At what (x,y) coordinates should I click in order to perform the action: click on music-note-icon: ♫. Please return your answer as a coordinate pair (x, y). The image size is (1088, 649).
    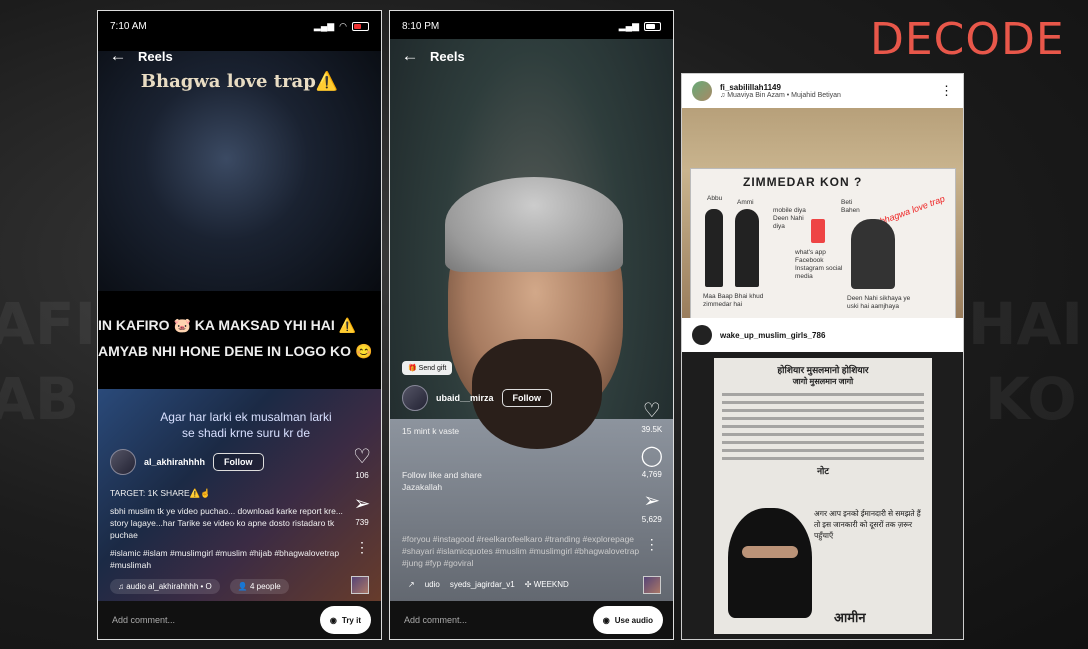
    Looking at the image, I should click on (122, 586).